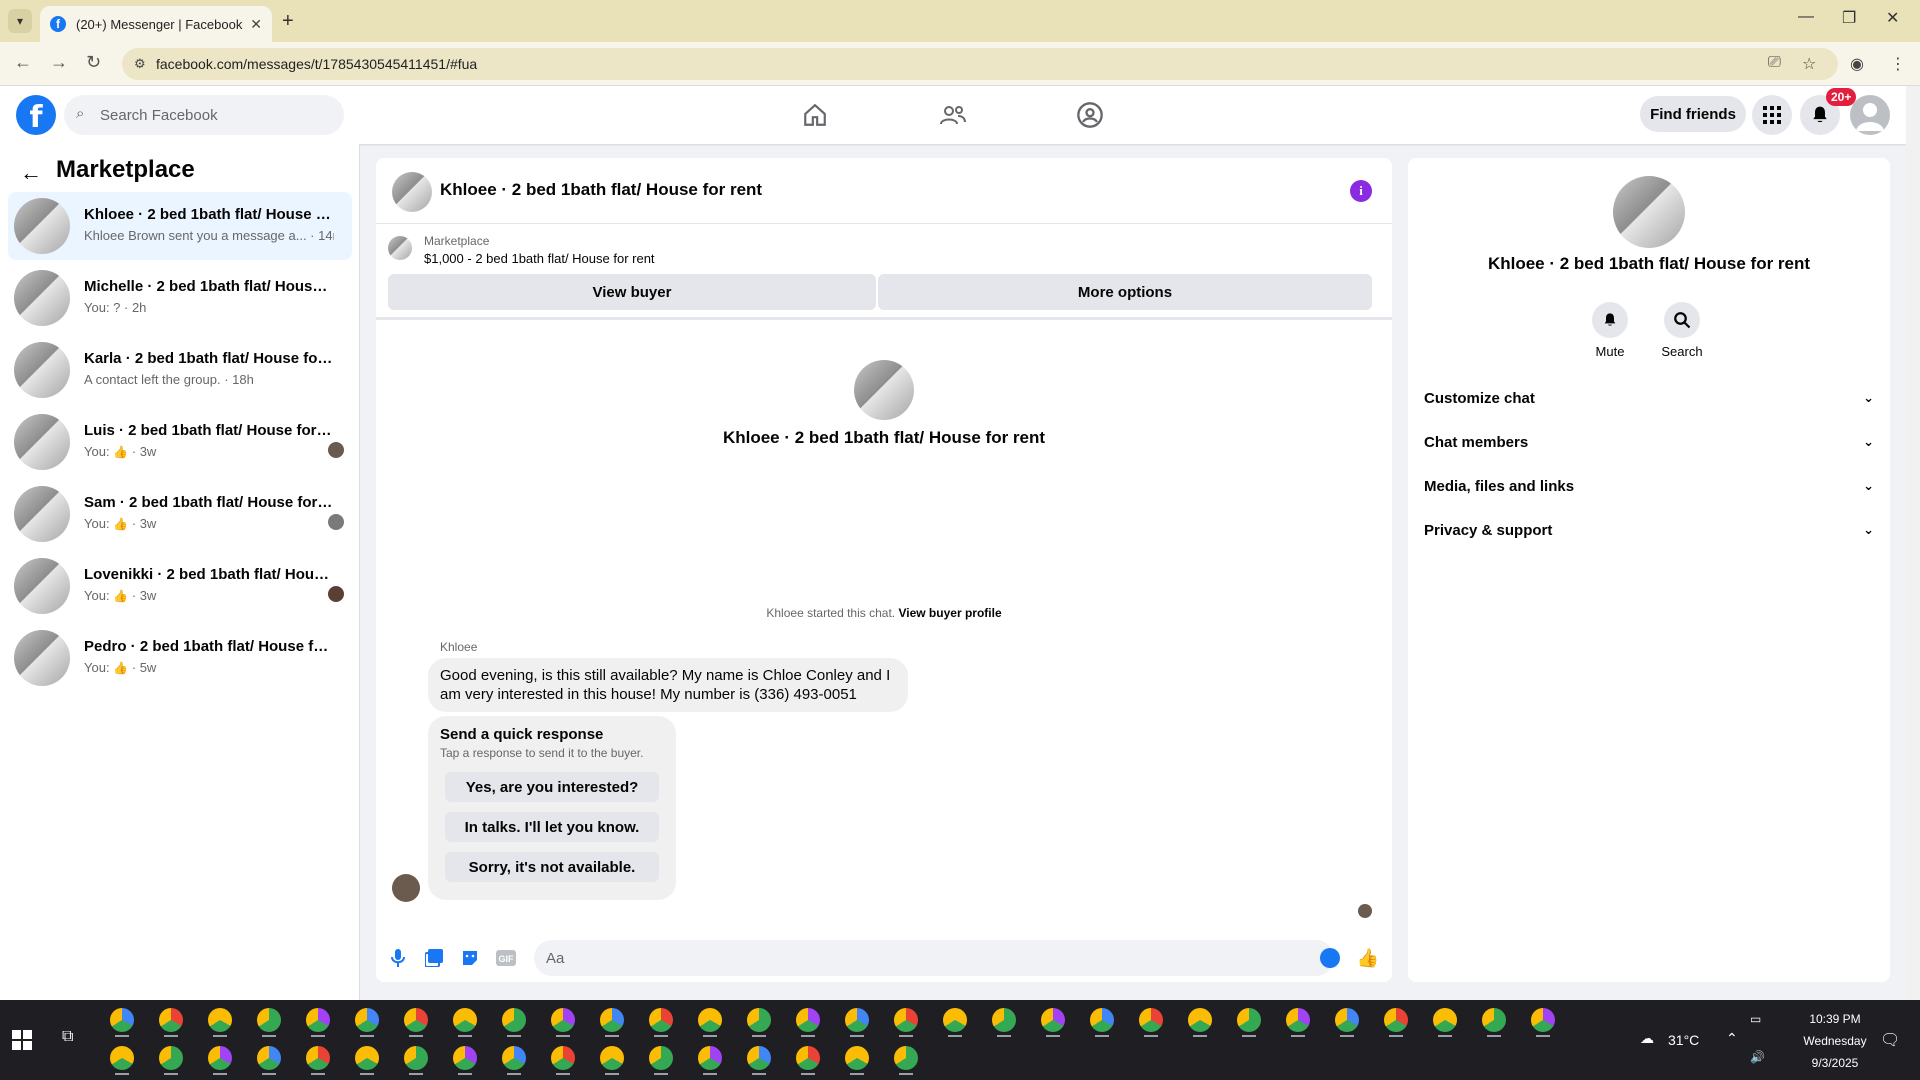  What do you see at coordinates (632, 292) in the screenshot?
I see `view-buyer-button: View buyer` at bounding box center [632, 292].